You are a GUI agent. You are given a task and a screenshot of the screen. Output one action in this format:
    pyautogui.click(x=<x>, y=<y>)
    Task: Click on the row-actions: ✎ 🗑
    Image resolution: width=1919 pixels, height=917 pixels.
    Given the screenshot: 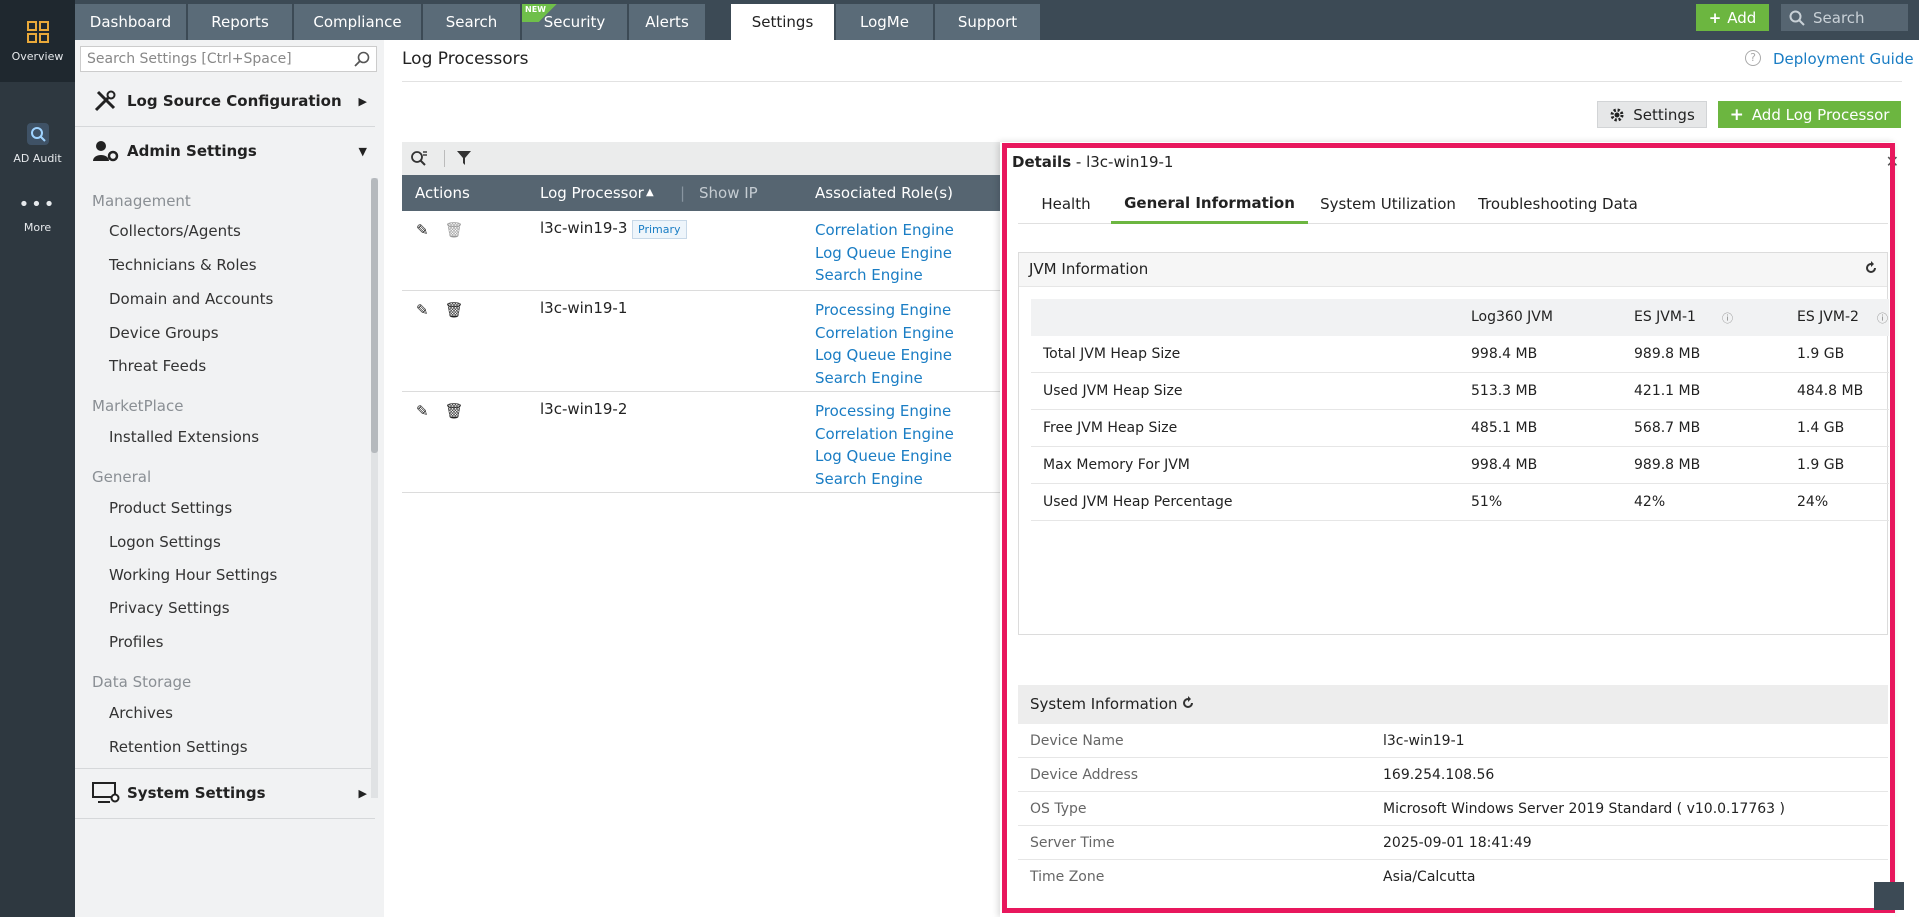 What is the action you would take?
    pyautogui.click(x=440, y=230)
    